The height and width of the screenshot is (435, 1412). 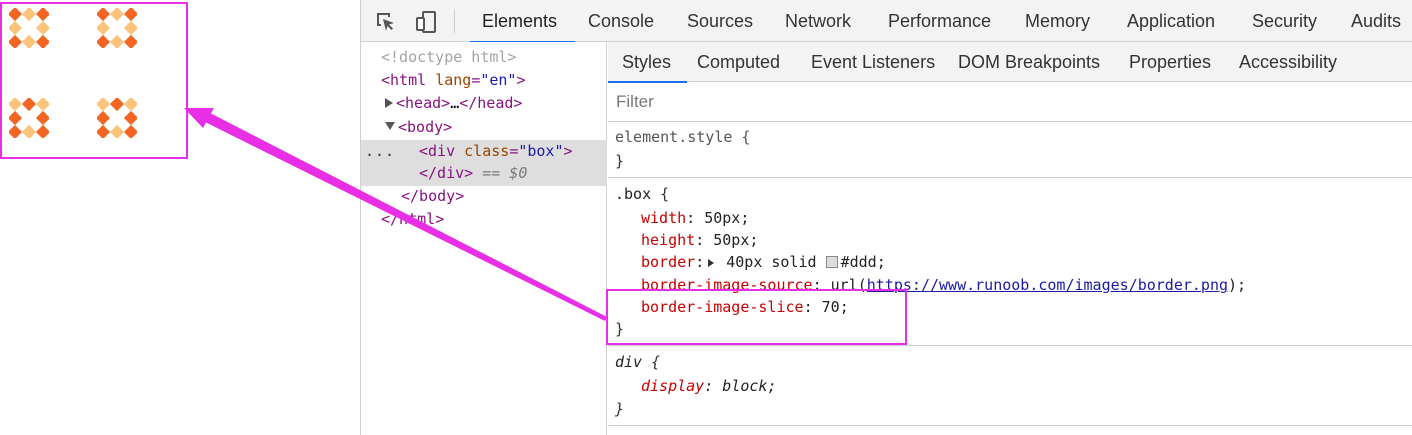 I want to click on color-swatch-icon, so click(x=831, y=262).